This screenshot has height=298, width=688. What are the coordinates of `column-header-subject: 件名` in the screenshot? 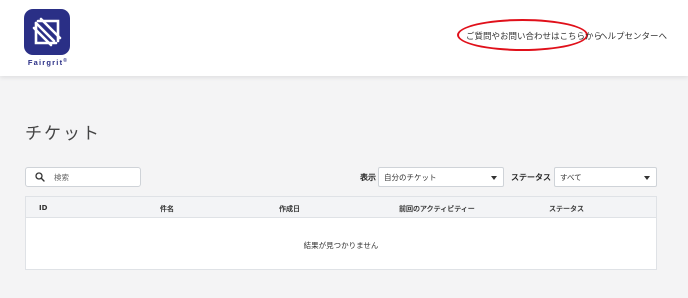 It's located at (167, 209).